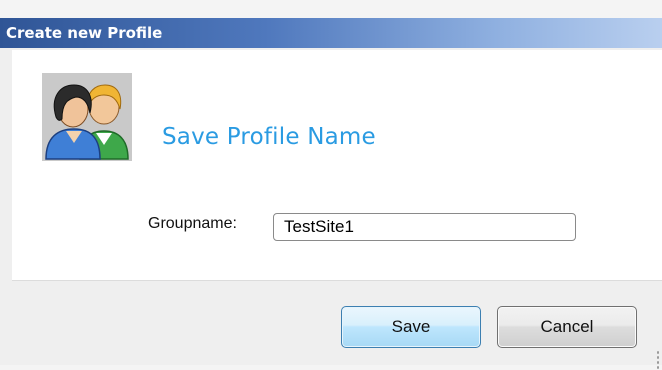  I want to click on divider, so click(337, 280).